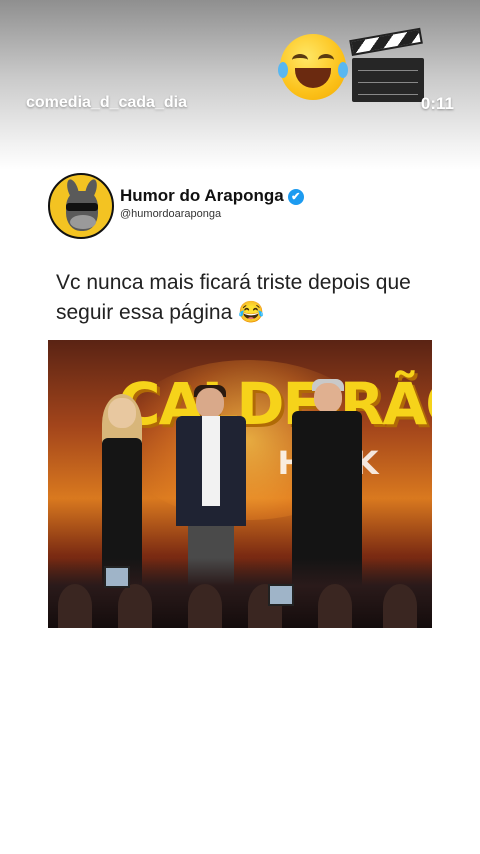 The height and width of the screenshot is (854, 480). Describe the element at coordinates (83, 222) in the screenshot. I see `donkey-snout` at that location.